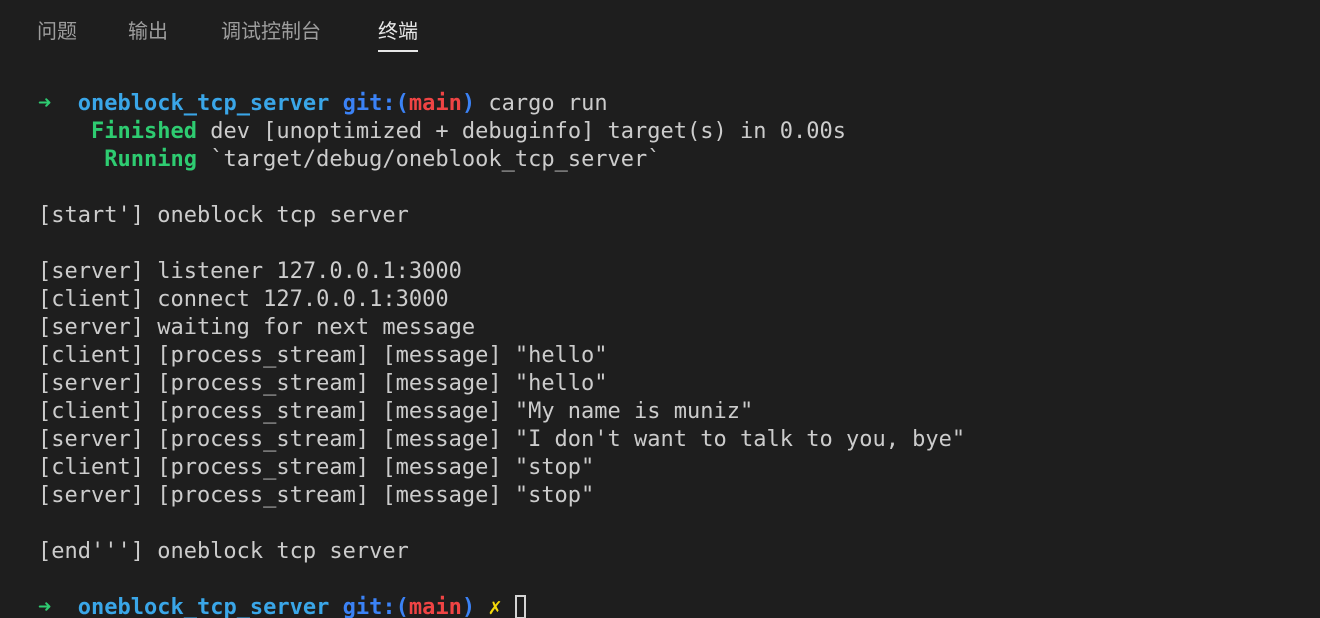 The width and height of the screenshot is (1320, 618). I want to click on running-text: `target/debug/oneblook_tcp_server`, so click(435, 159).